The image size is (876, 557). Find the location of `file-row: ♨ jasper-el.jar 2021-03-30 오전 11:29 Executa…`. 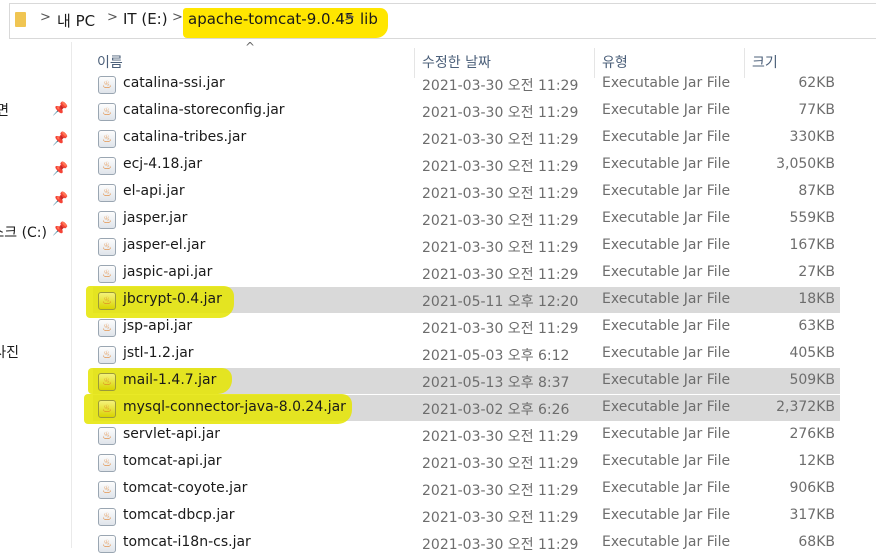

file-row: ♨ jasper-el.jar 2021-03-30 오전 11:29 Executa… is located at coordinates (466, 246).